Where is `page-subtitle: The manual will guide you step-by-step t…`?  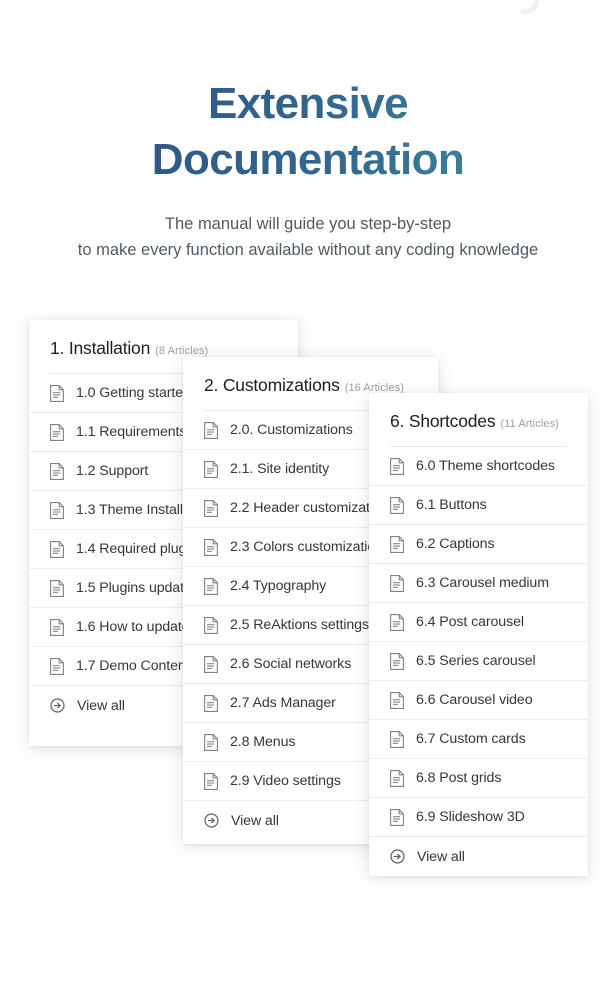 page-subtitle: The manual will guide you step-by-step t… is located at coordinates (308, 237).